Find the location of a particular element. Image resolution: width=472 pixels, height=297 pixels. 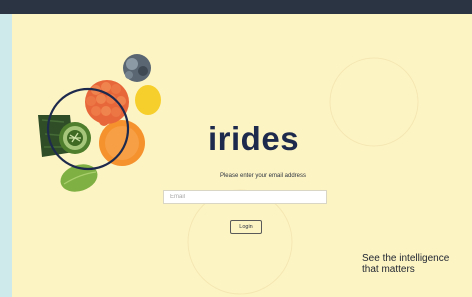

brand-logo: irides is located at coordinates (254, 138).